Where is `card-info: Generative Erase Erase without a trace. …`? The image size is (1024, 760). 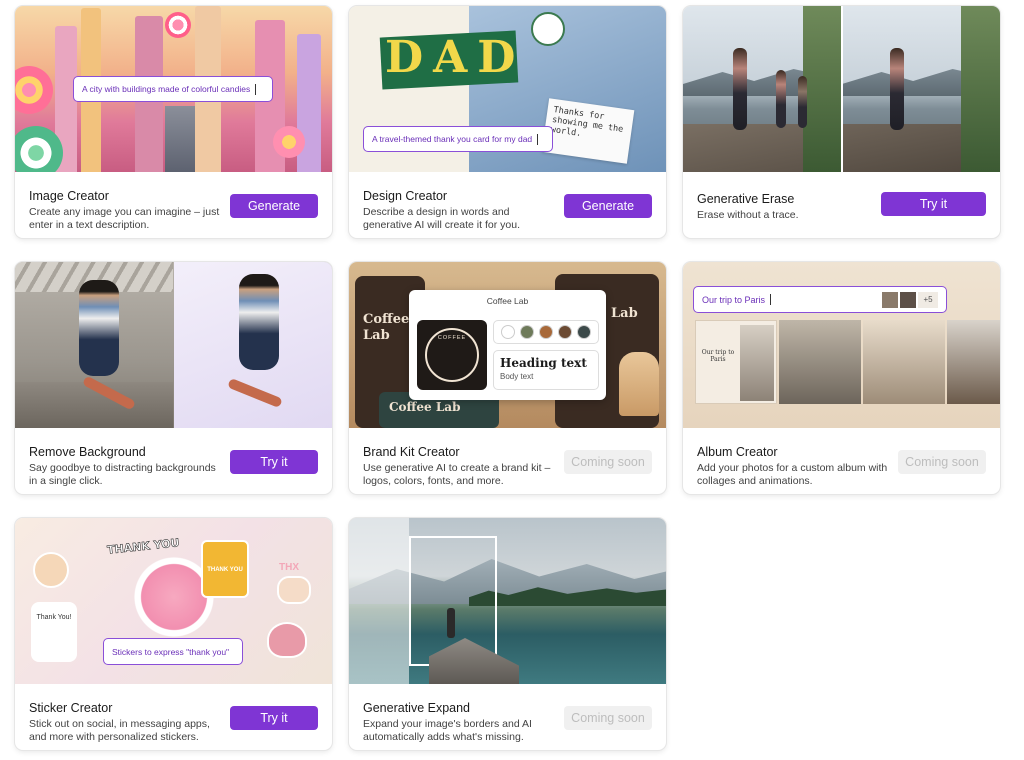
card-info: Generative Erase Erase without a trace. … is located at coordinates (841, 205).